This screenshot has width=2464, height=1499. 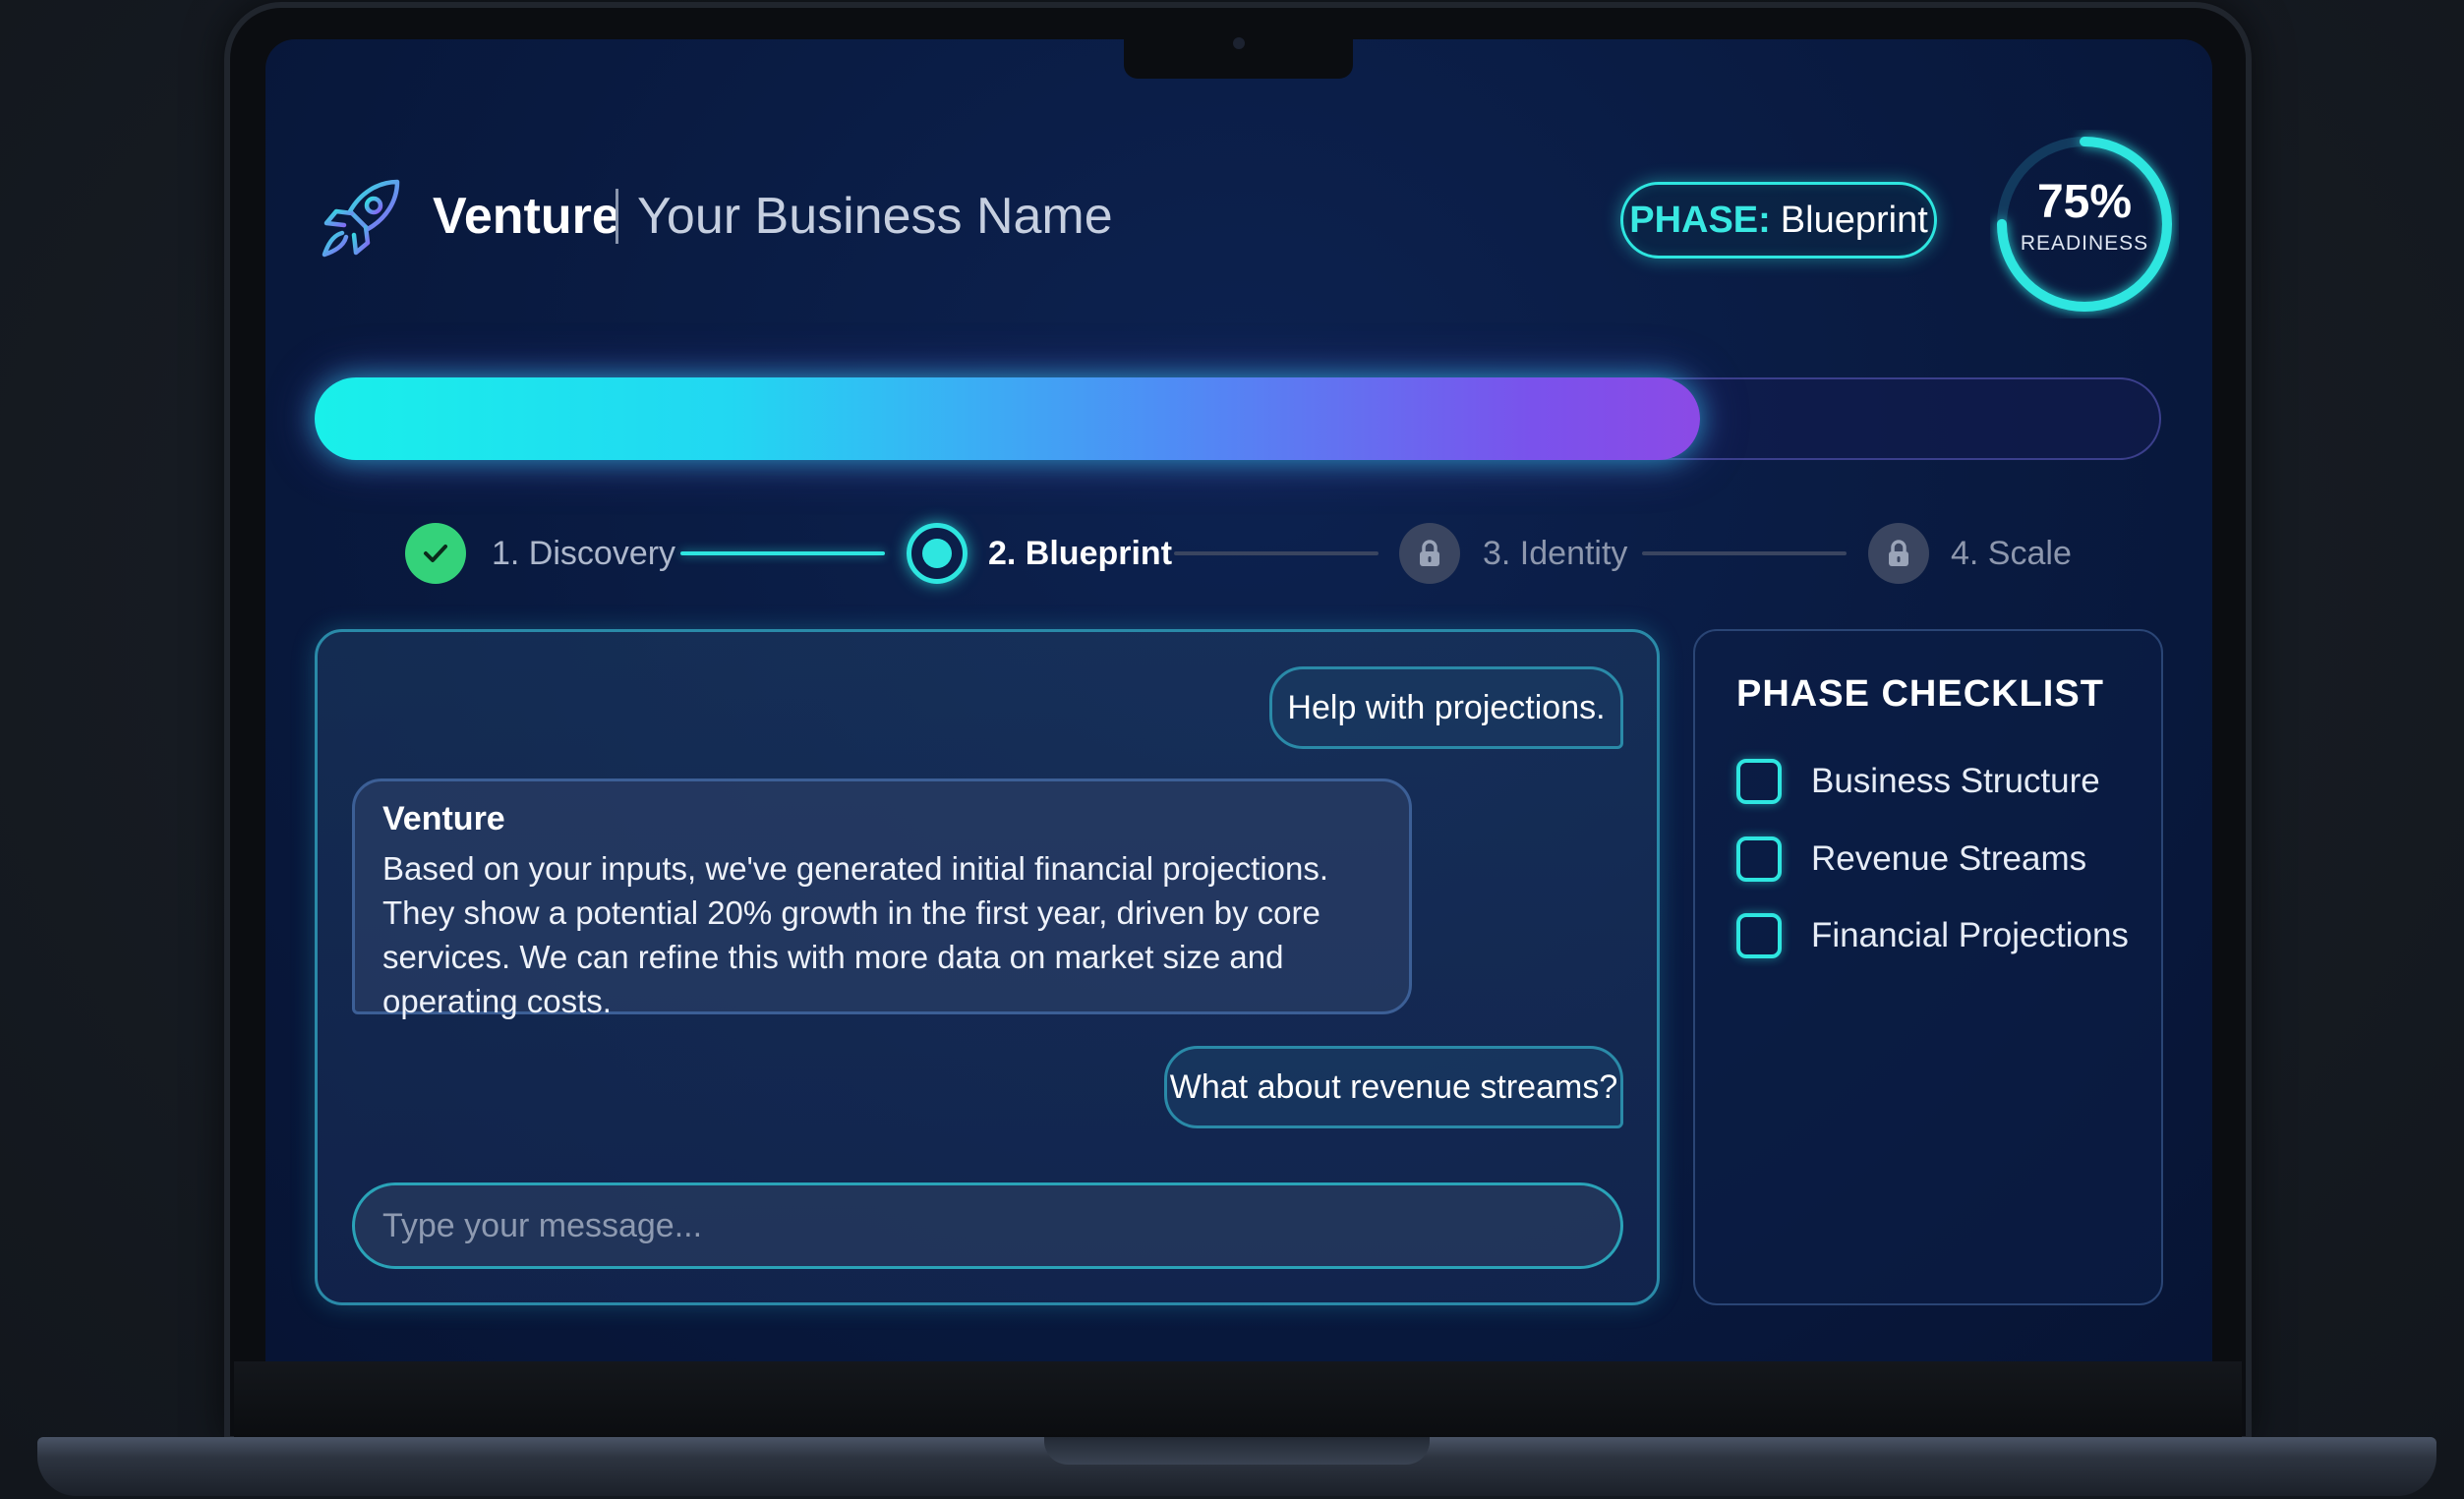 What do you see at coordinates (1854, 220) in the screenshot?
I see `phase-value: Blueprint` at bounding box center [1854, 220].